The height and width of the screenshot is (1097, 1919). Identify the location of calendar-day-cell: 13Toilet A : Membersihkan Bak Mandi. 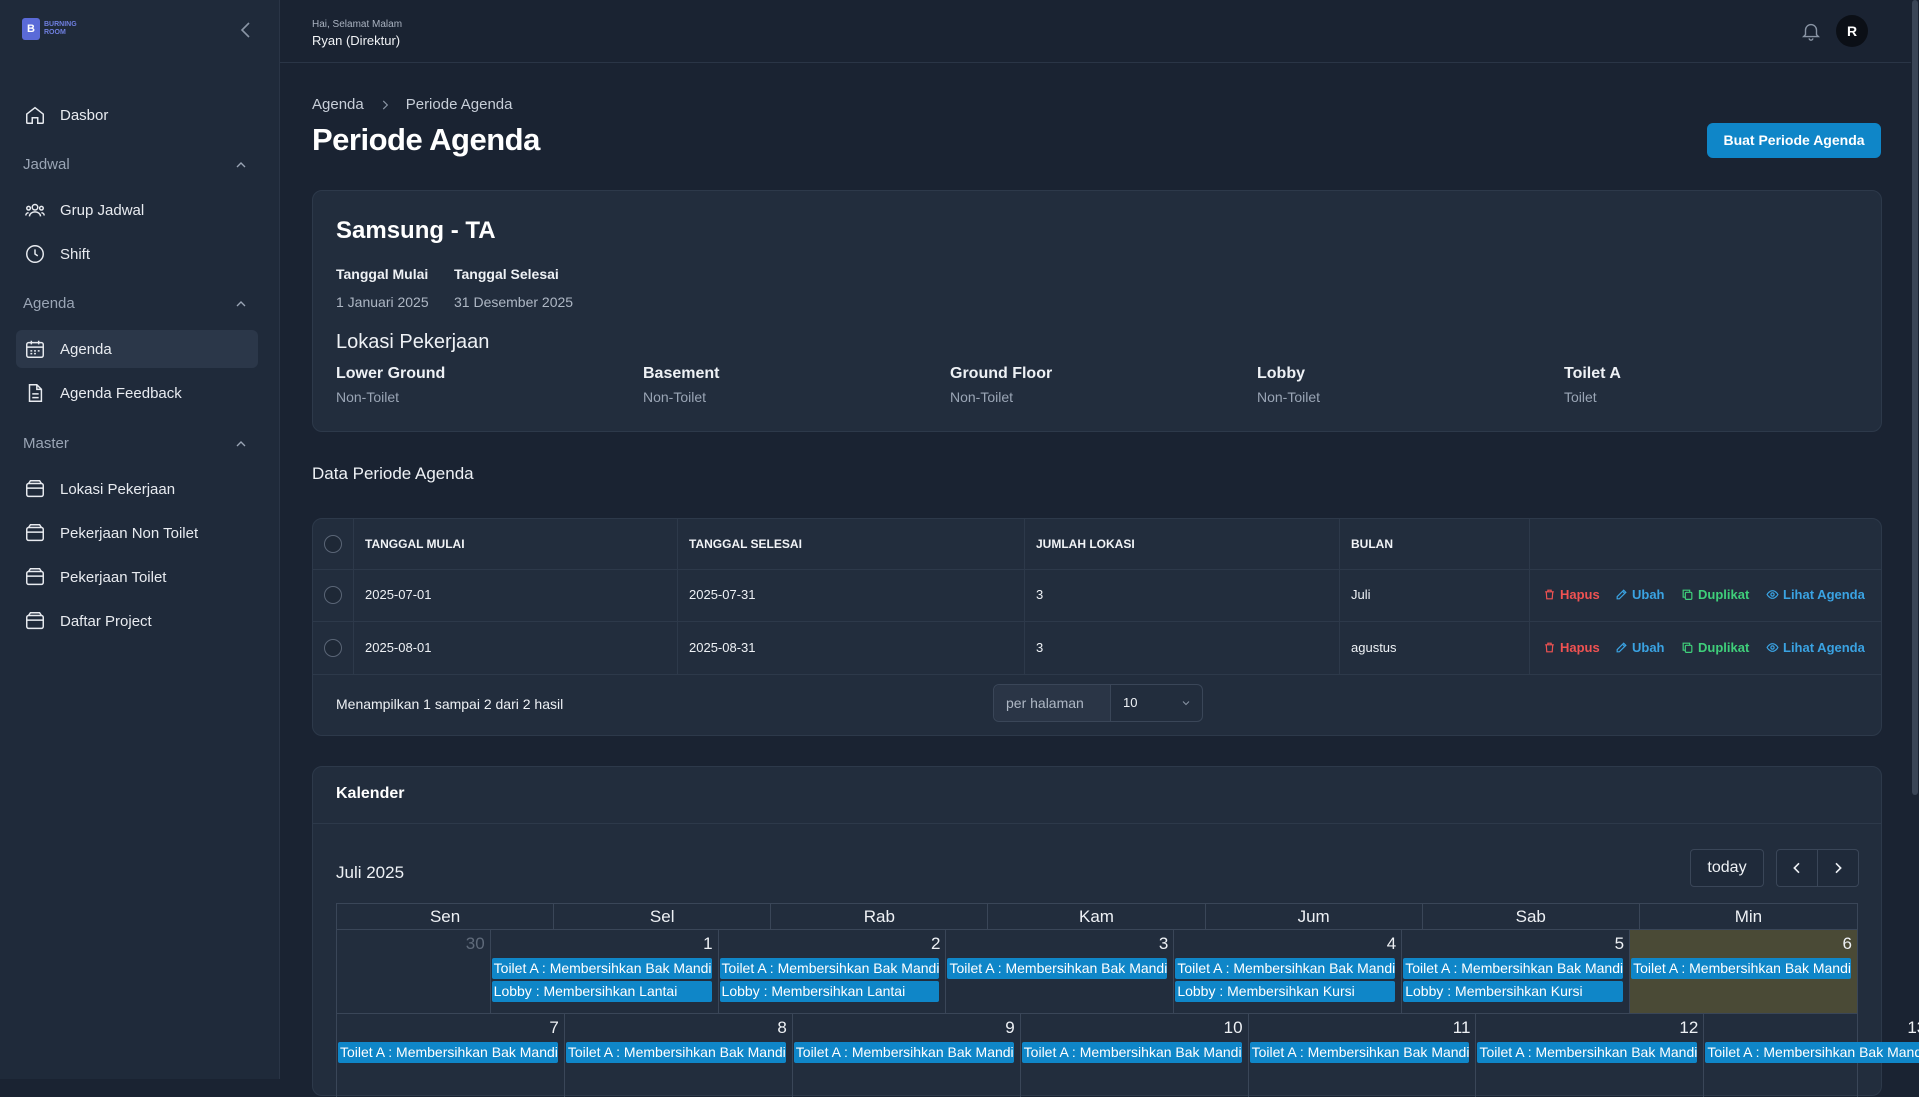
(1811, 1055).